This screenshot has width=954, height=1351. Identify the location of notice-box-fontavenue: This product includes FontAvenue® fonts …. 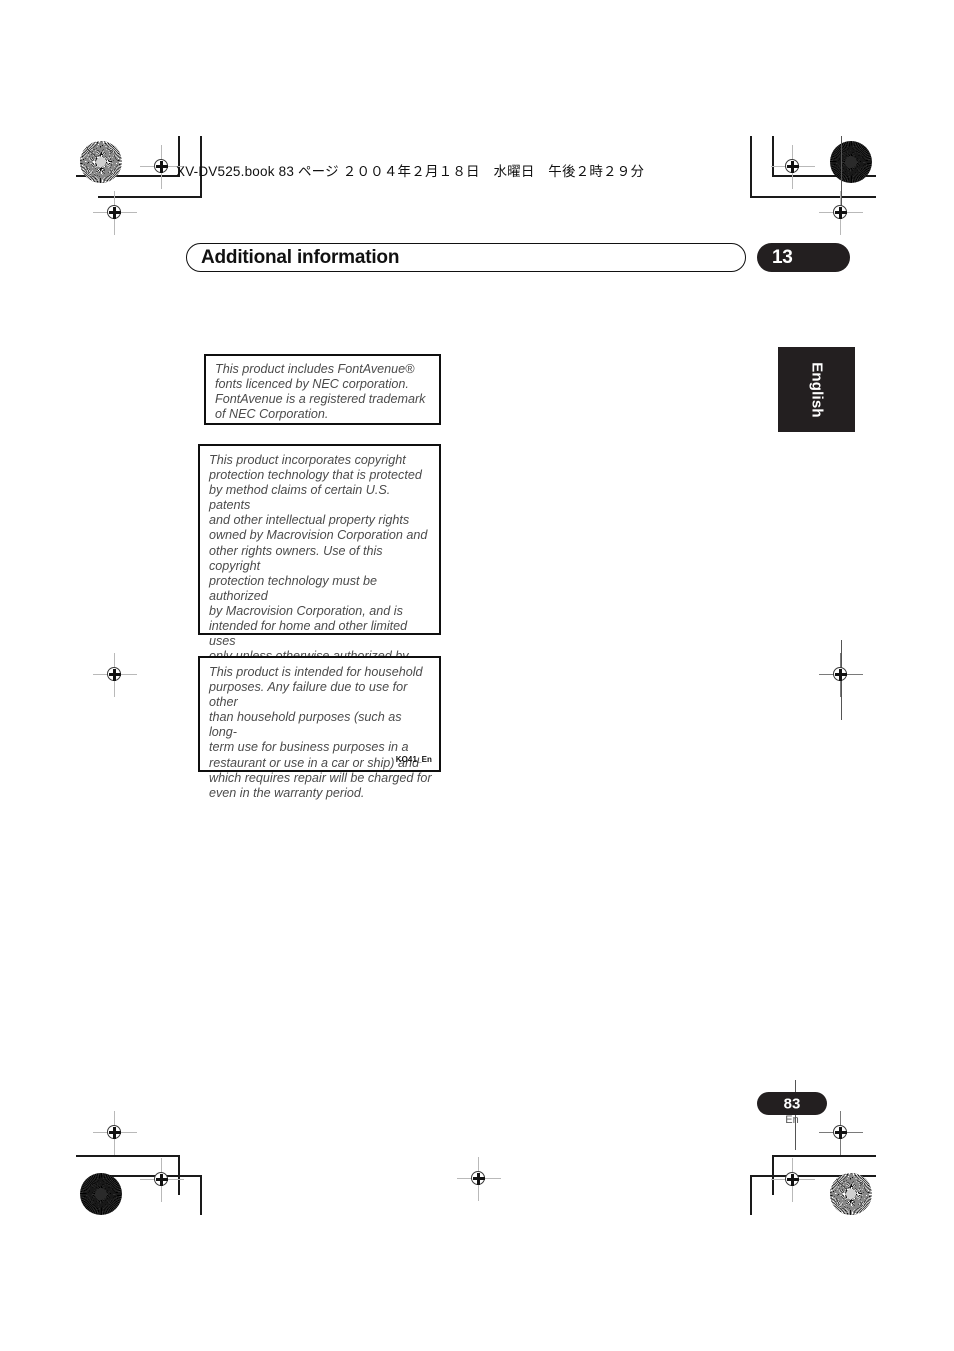
(322, 389).